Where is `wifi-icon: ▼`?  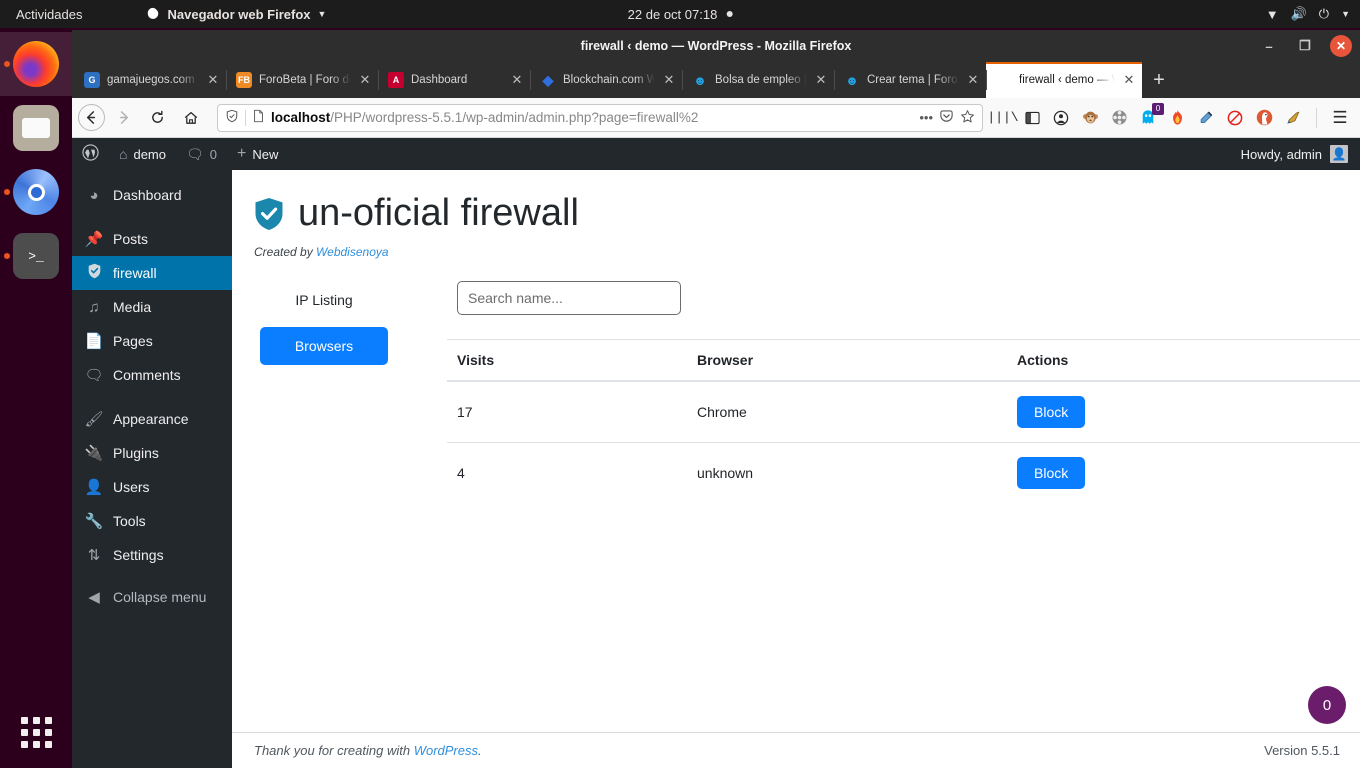 wifi-icon: ▼ is located at coordinates (1272, 14).